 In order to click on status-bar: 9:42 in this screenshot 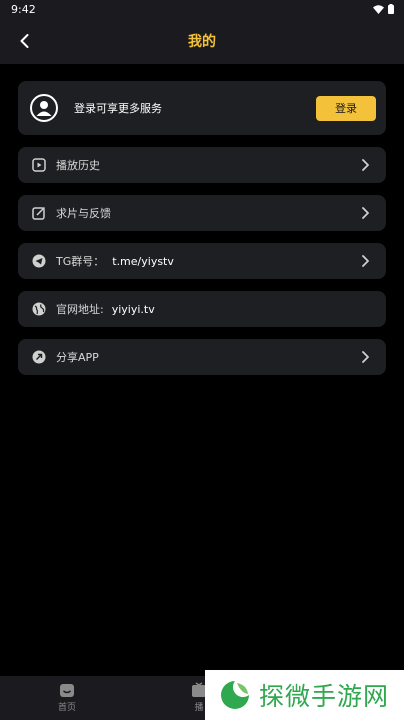, I will do `click(202, 9)`.